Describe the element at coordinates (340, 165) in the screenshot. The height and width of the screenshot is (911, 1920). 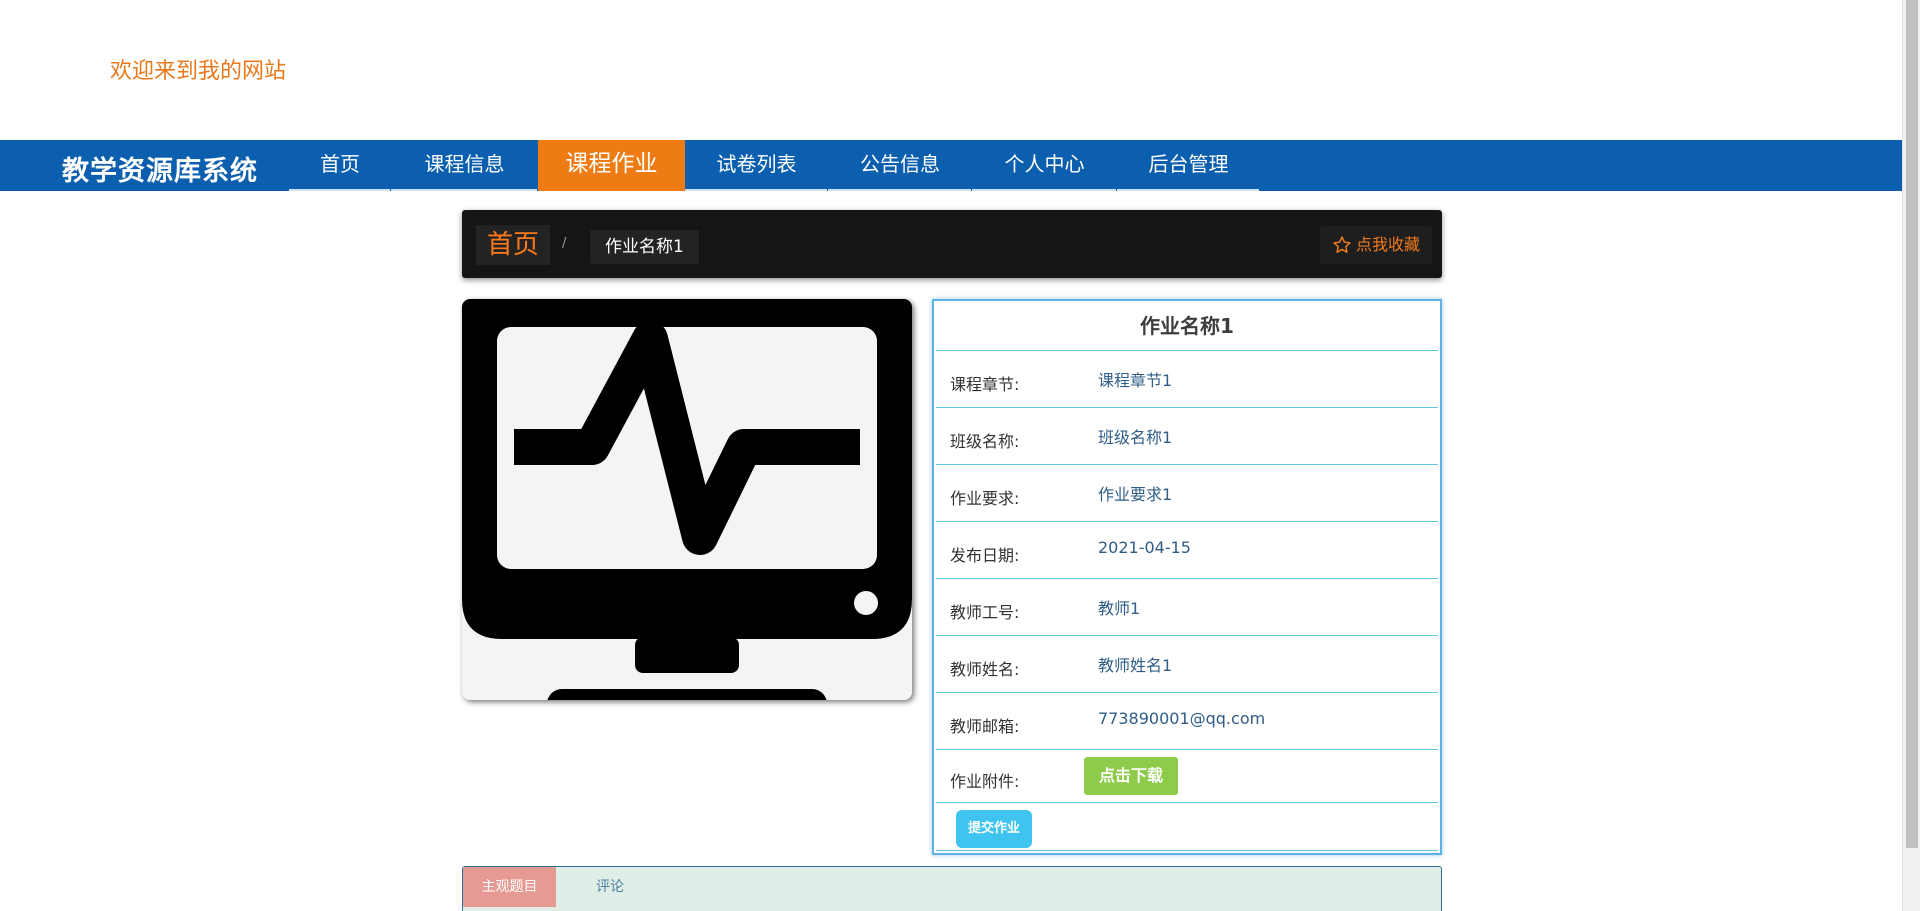
I see `nav-item-home: 首页` at that location.